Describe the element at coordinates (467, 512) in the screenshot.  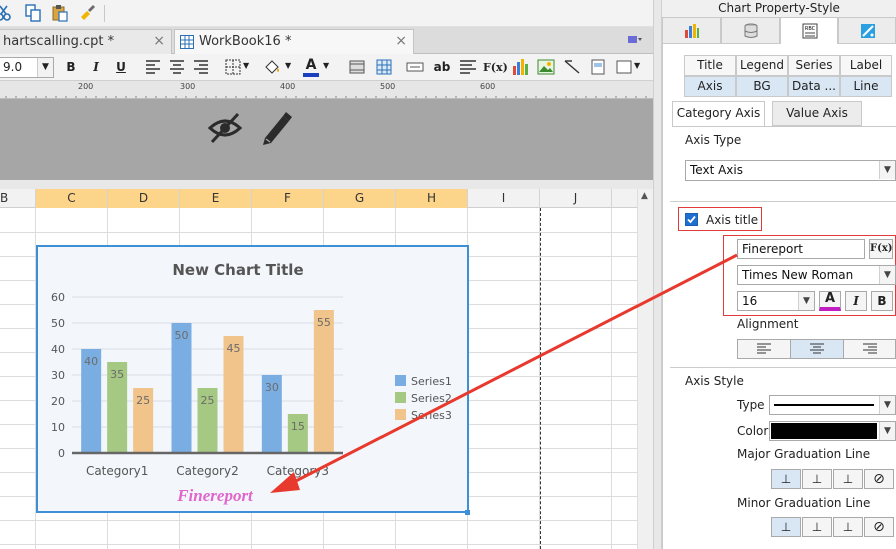
I see `resize-handle` at that location.